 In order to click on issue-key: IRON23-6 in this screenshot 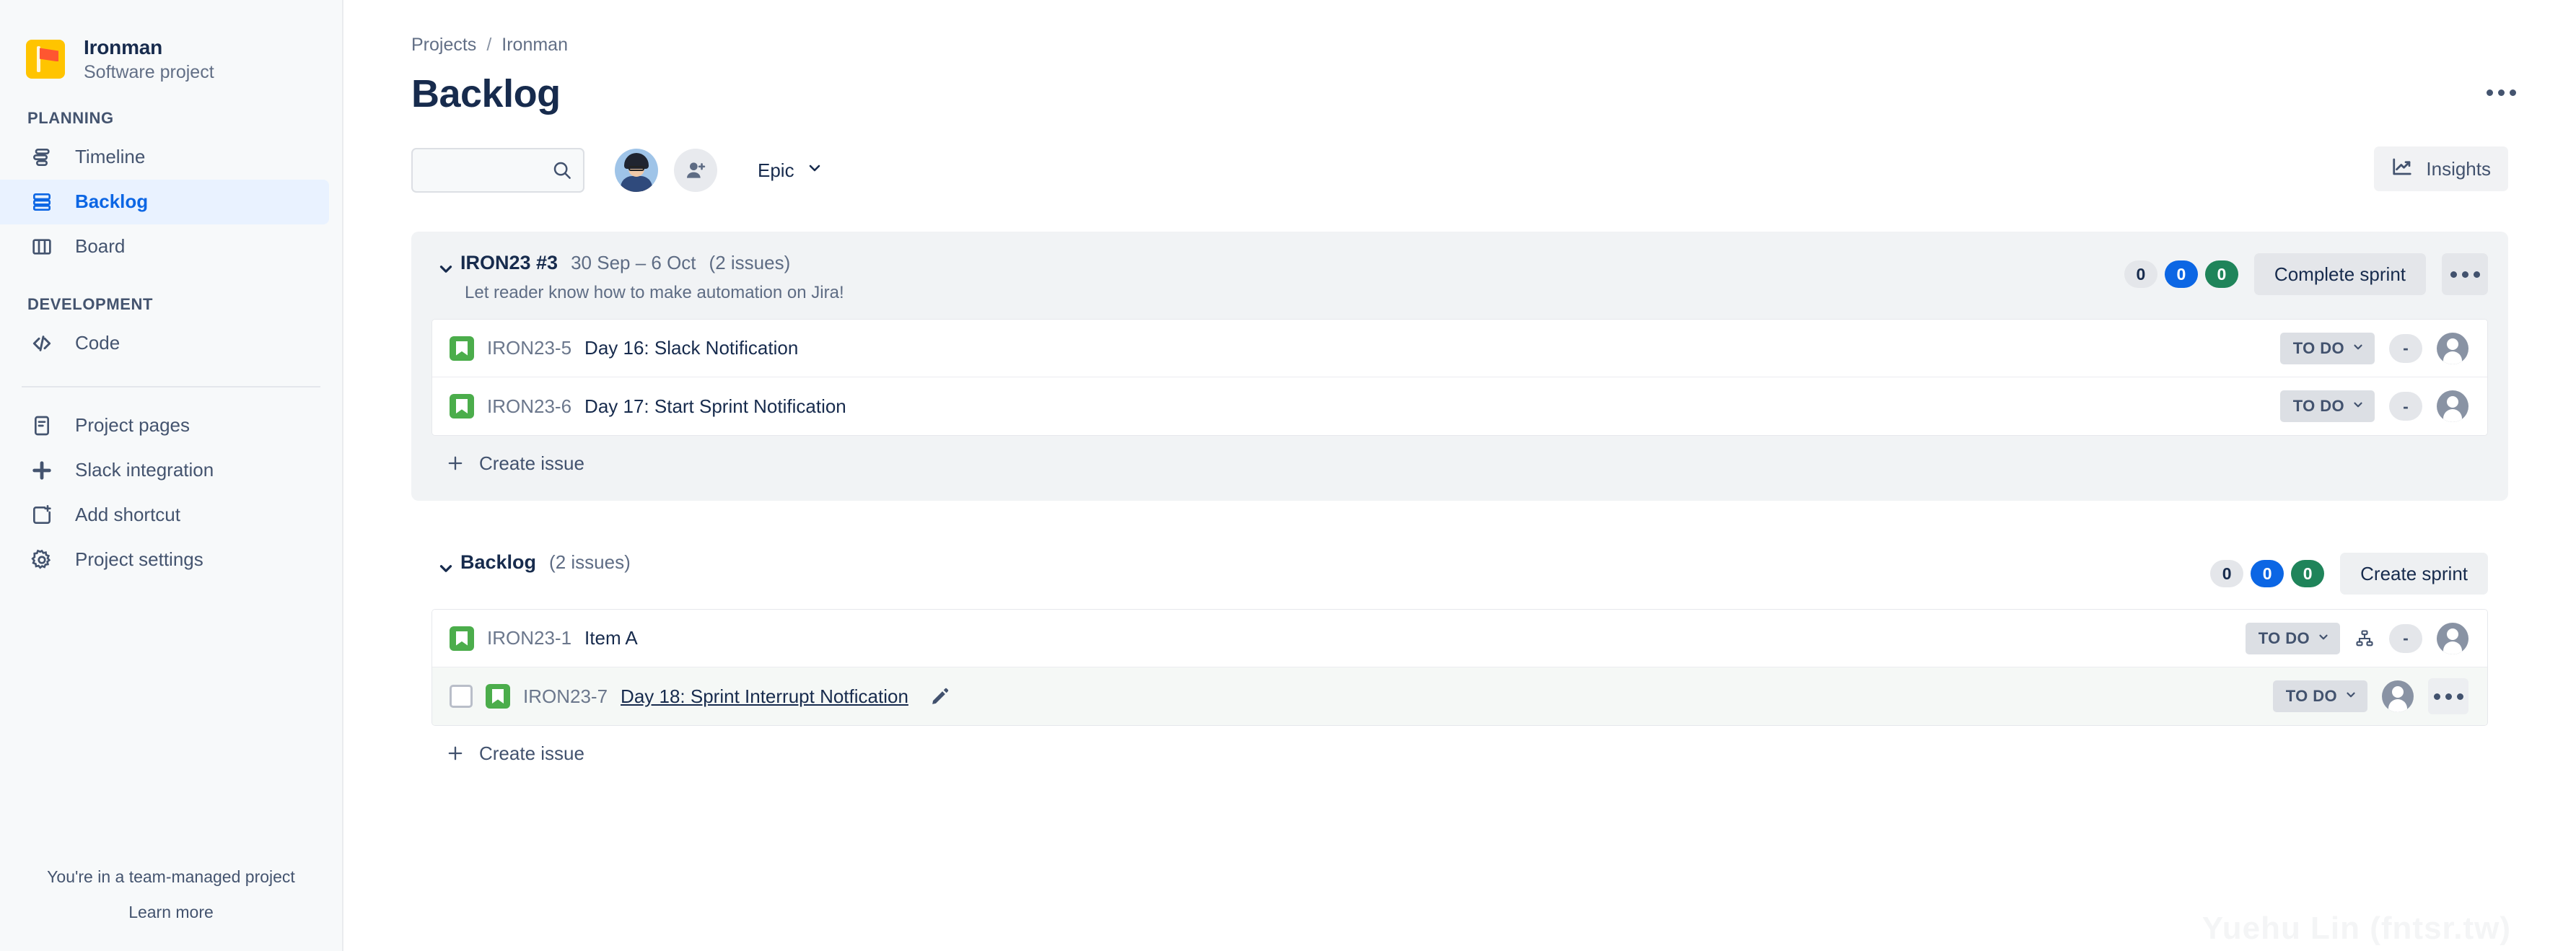, I will do `click(529, 406)`.